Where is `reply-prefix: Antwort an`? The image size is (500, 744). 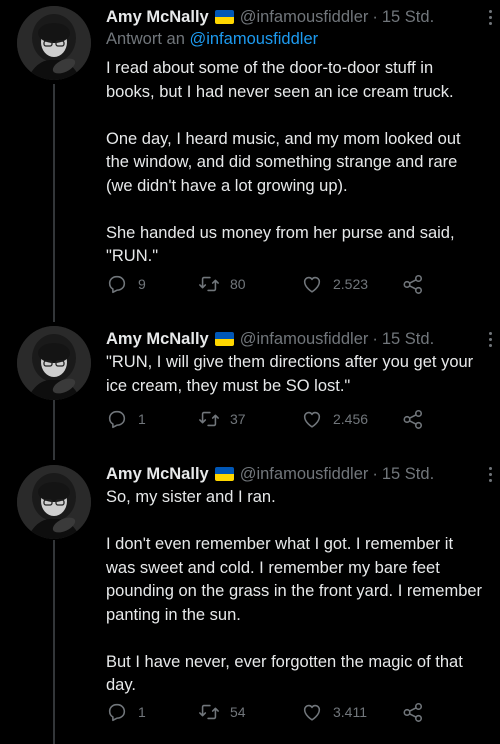
reply-prefix: Antwort an is located at coordinates (145, 39).